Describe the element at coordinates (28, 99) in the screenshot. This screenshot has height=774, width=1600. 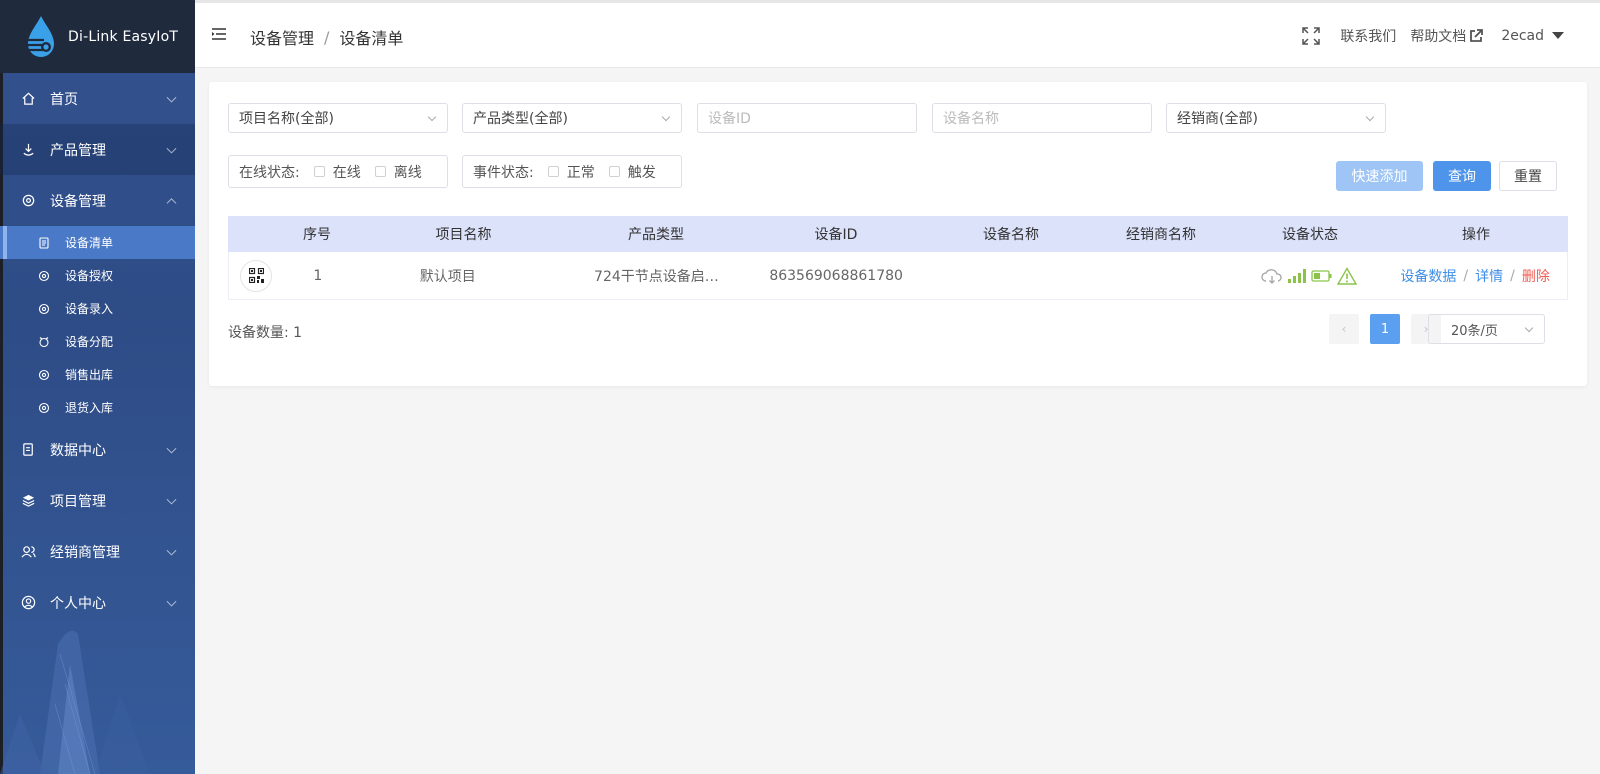
I see `home-icon` at that location.